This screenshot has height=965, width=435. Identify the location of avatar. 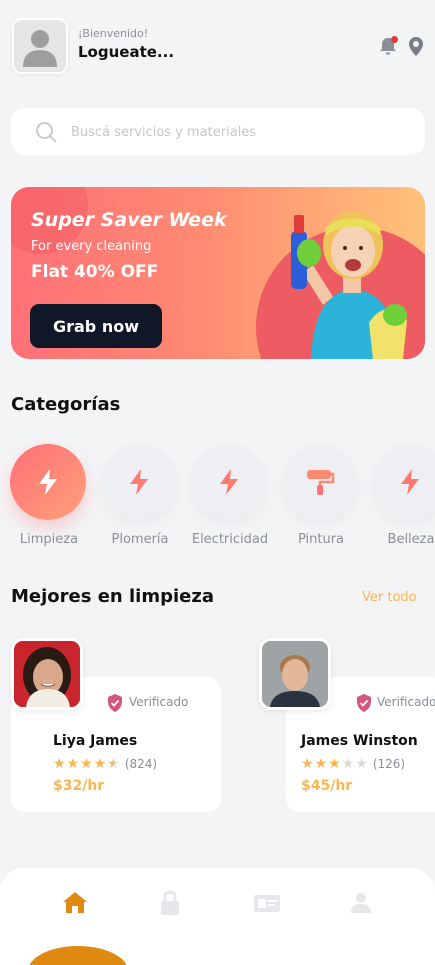
(40, 46).